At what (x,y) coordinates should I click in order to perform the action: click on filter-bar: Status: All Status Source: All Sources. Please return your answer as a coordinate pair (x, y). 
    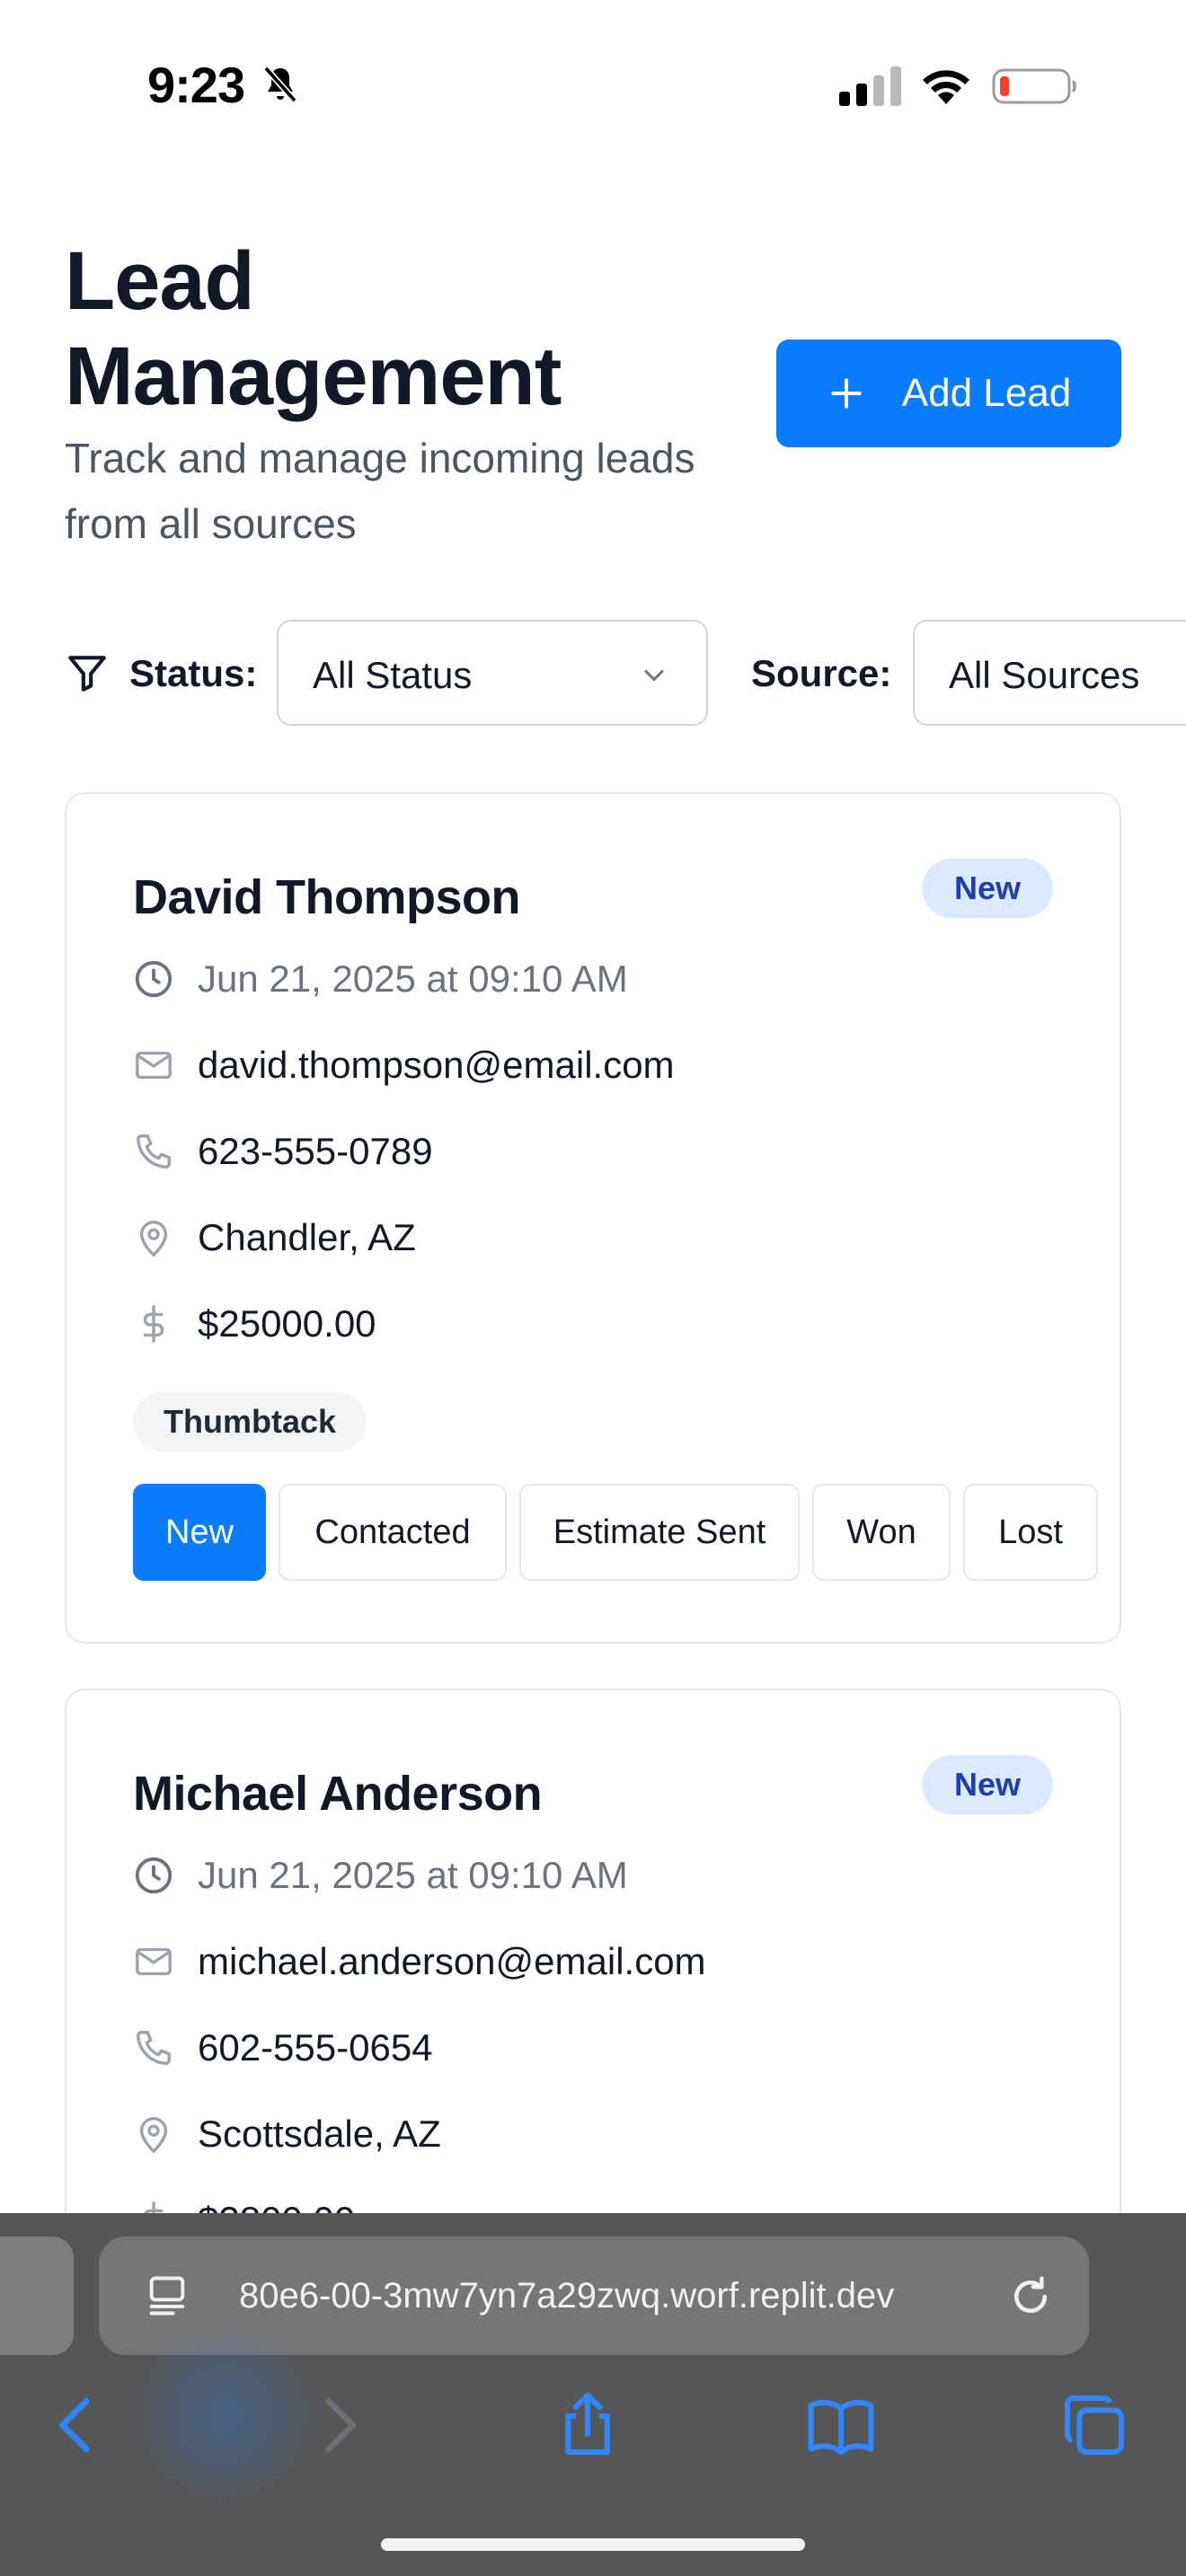
    Looking at the image, I should click on (625, 674).